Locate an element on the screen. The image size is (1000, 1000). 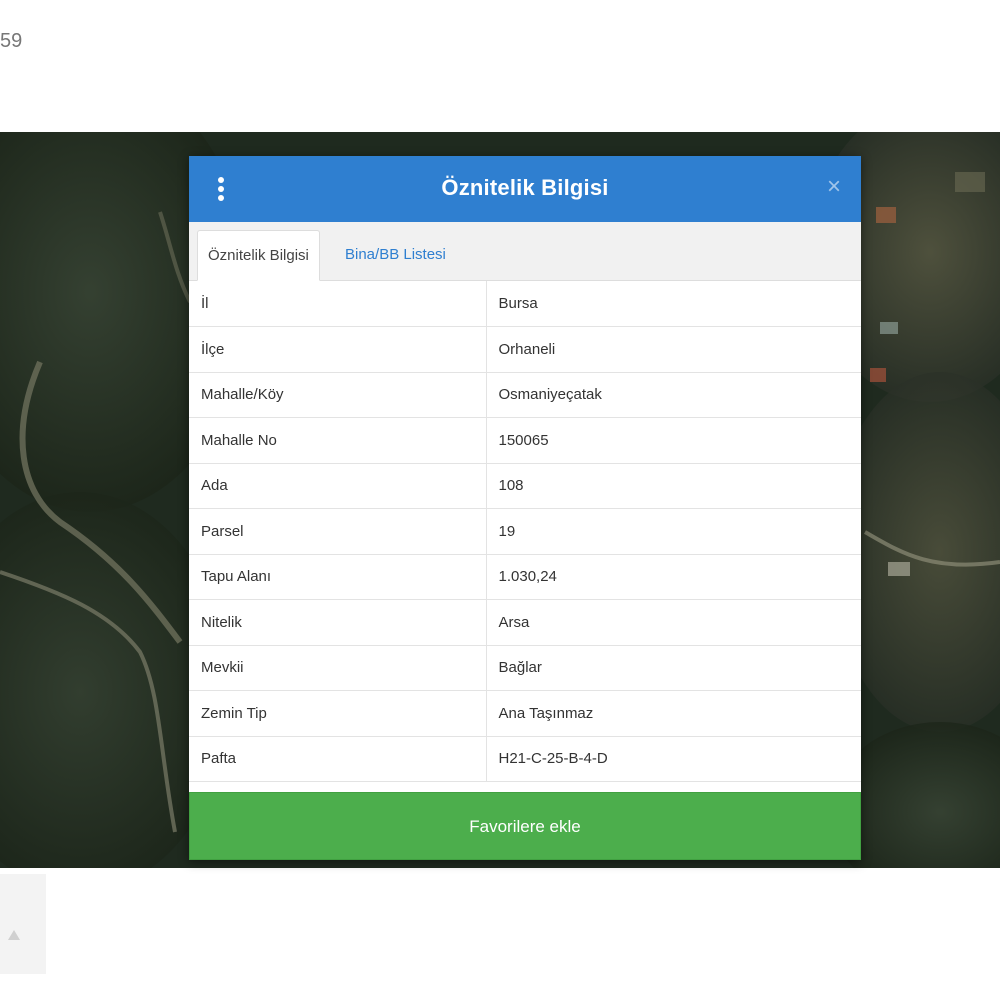
attribute-value: 1.030,24 is located at coordinates (673, 577).